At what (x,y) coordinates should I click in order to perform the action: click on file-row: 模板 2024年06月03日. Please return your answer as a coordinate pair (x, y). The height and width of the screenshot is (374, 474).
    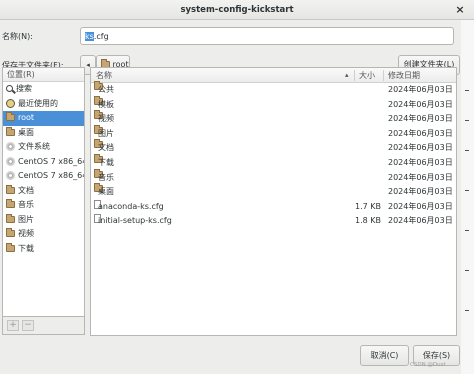
    Looking at the image, I should click on (273, 104).